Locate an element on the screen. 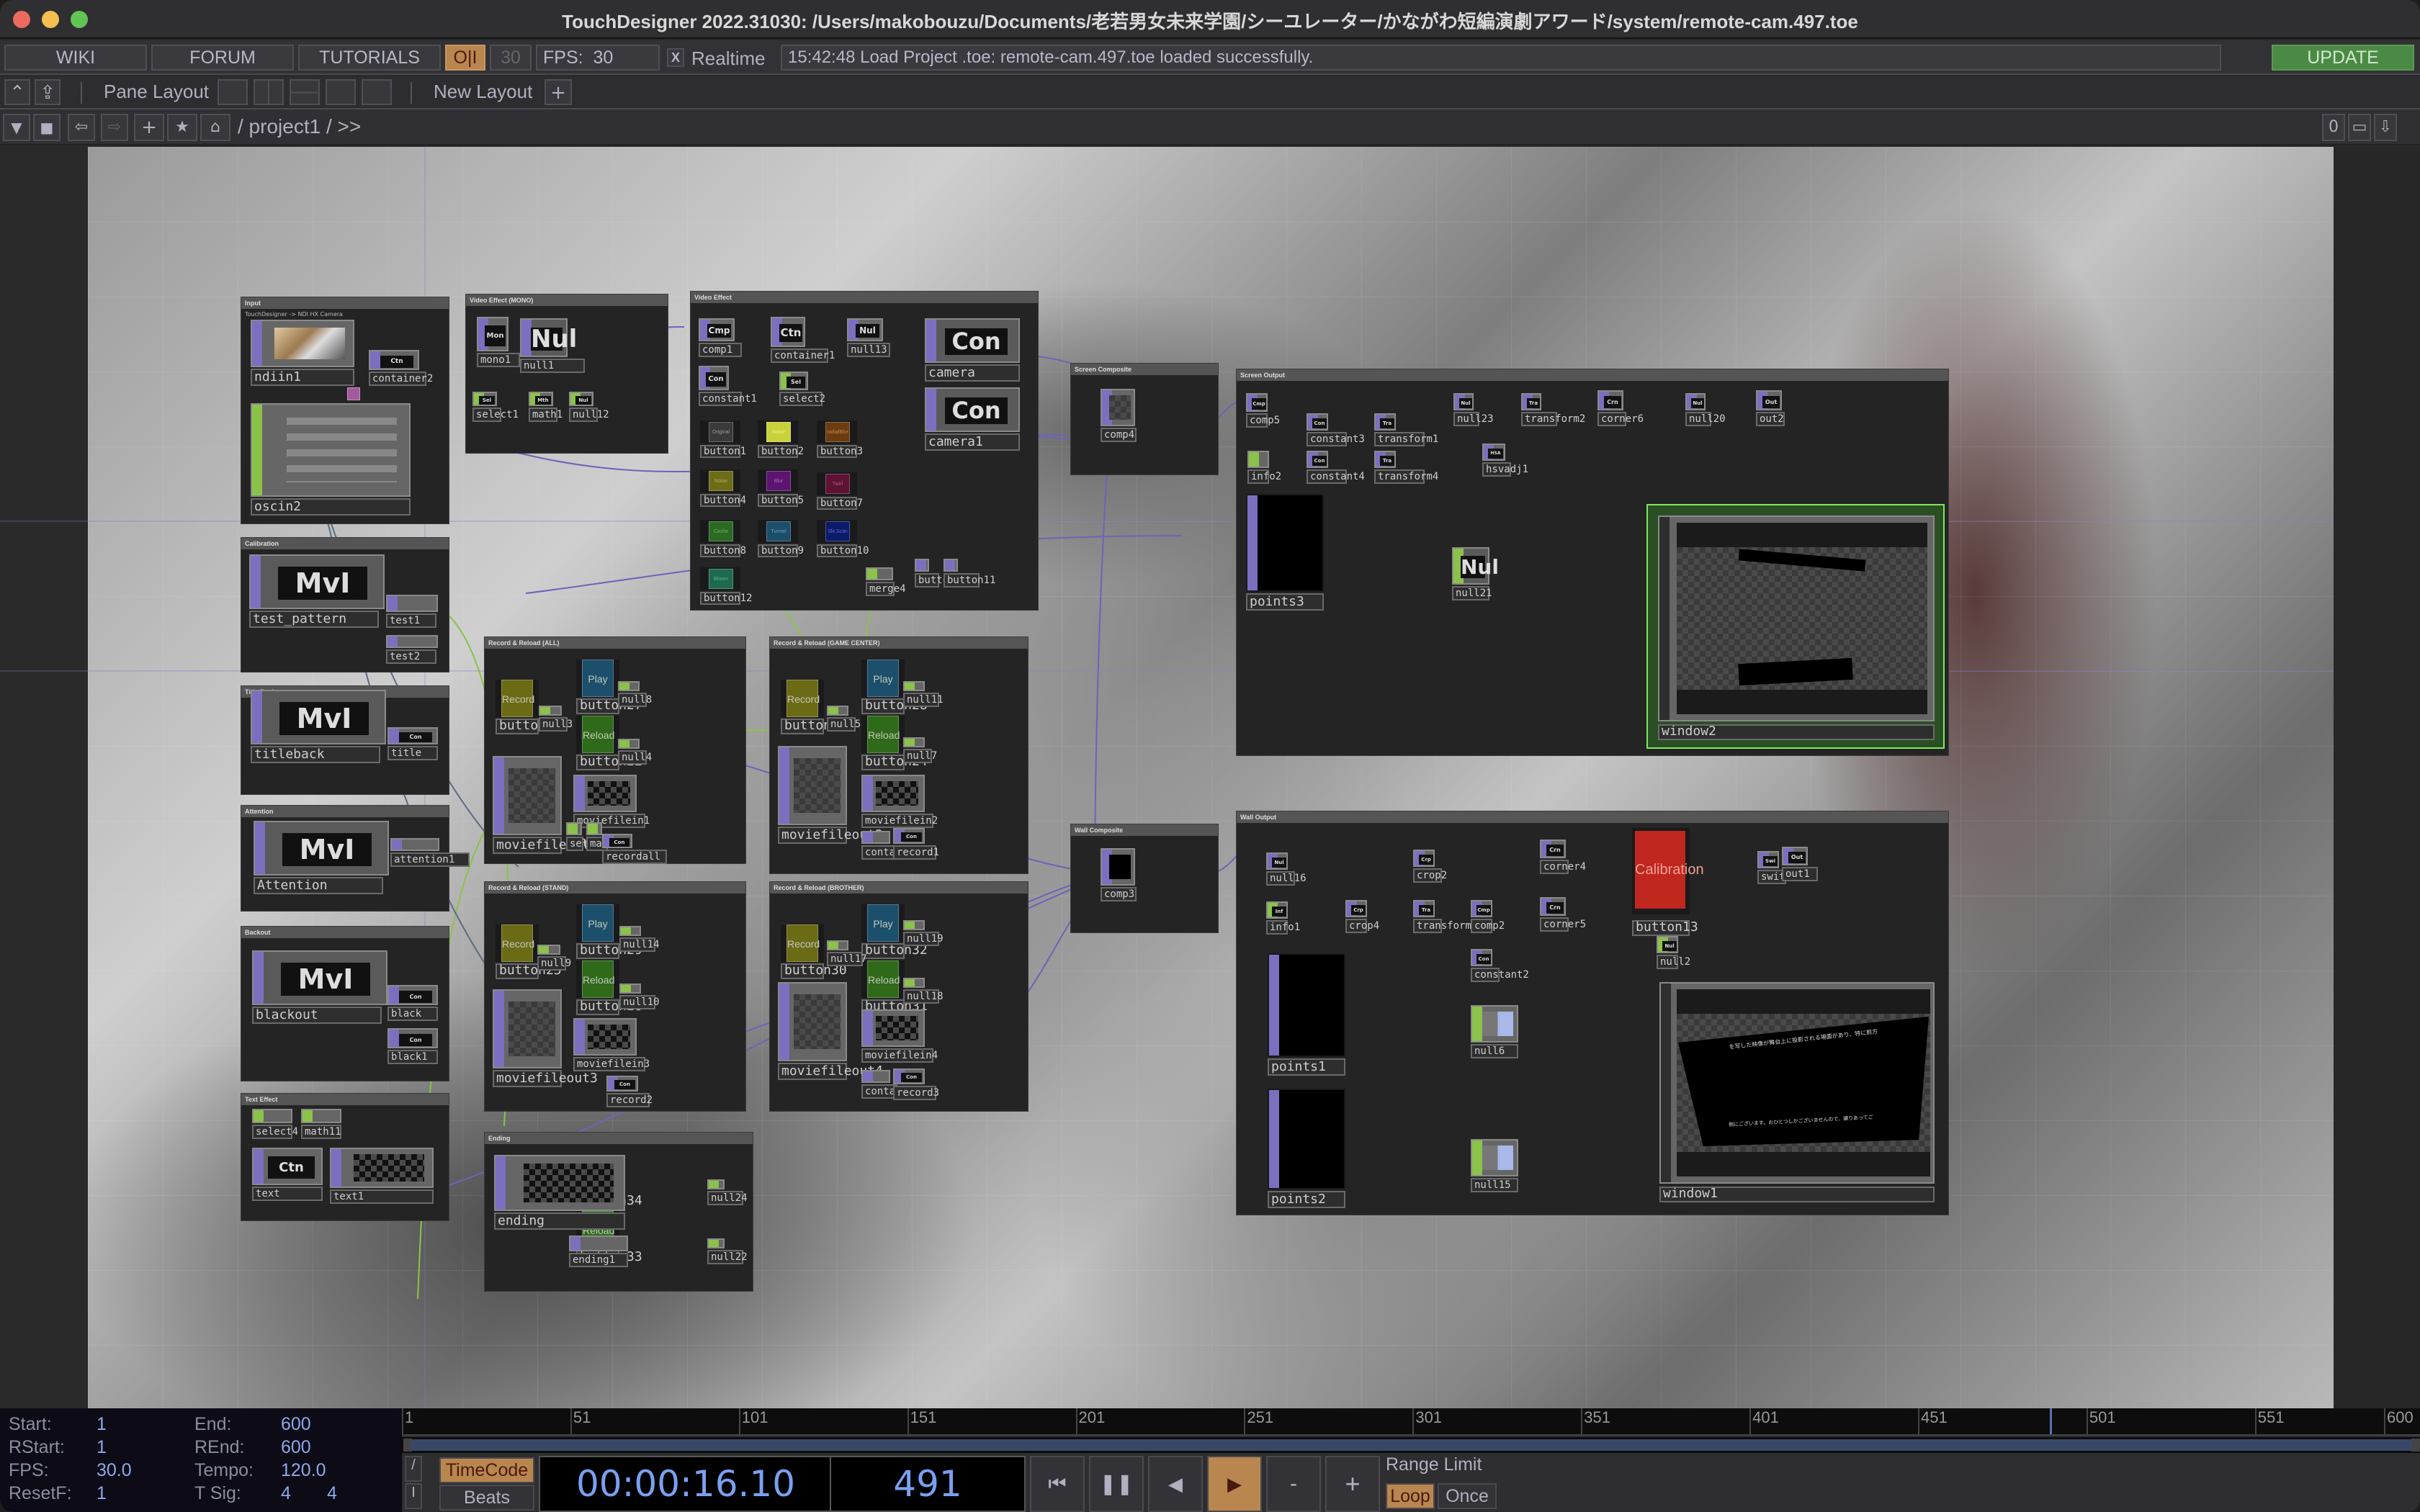 Image resolution: width=2420 pixels, height=1512 pixels. operator-record3: Con record3 is located at coordinates (916, 1084).